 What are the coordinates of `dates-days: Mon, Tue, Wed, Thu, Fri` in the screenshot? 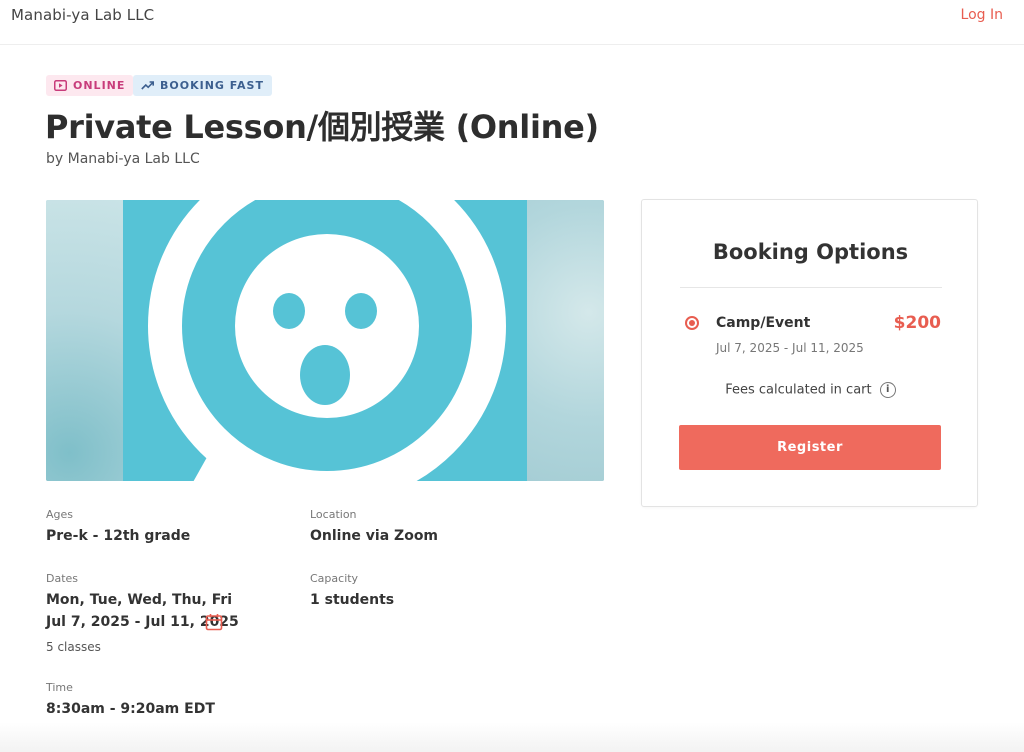 It's located at (139, 600).